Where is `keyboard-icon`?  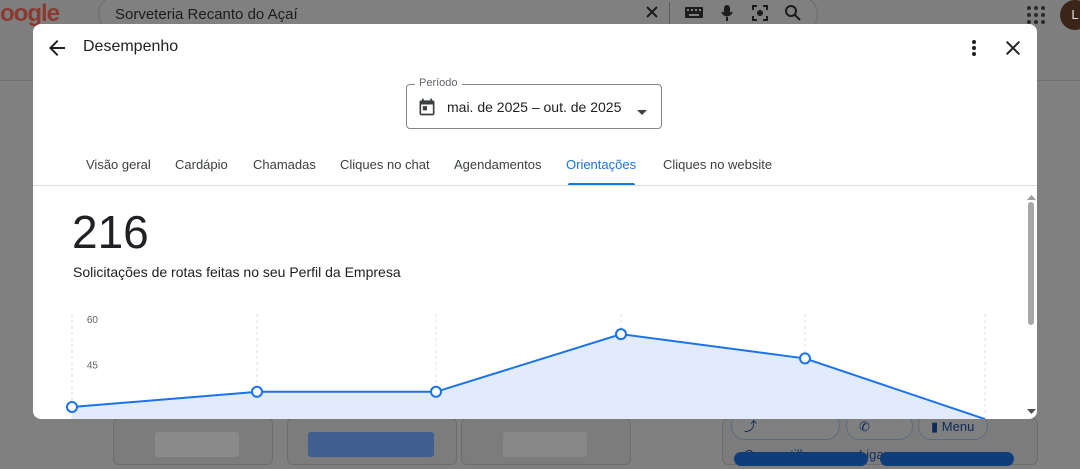 keyboard-icon is located at coordinates (694, 14).